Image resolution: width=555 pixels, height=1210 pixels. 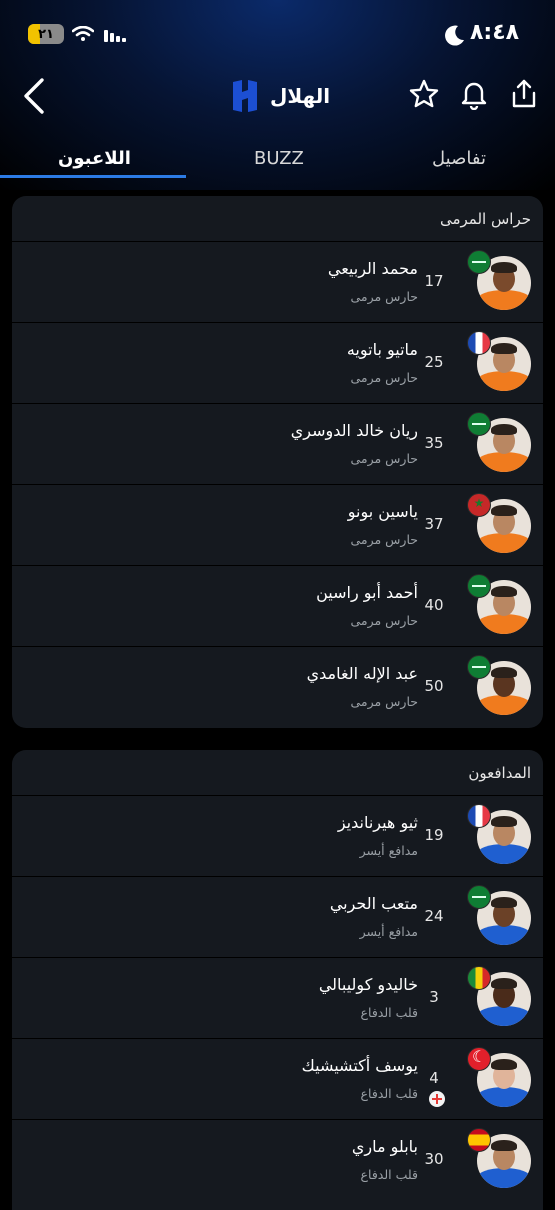 What do you see at coordinates (474, 94) in the screenshot?
I see `bell-icon` at bounding box center [474, 94].